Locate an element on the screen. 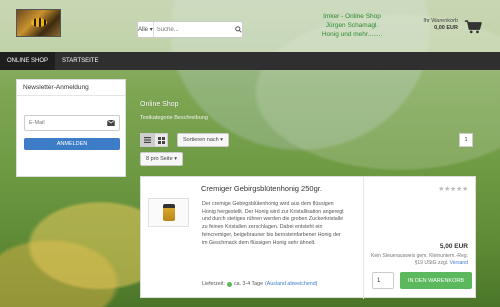 The image size is (500, 307). nav-item-startseite: STARTSEITE is located at coordinates (80, 61).